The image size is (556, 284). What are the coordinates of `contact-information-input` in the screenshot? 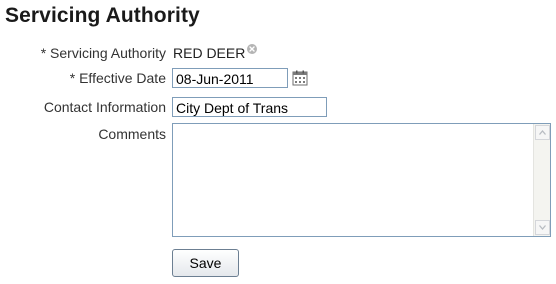 It's located at (249, 107).